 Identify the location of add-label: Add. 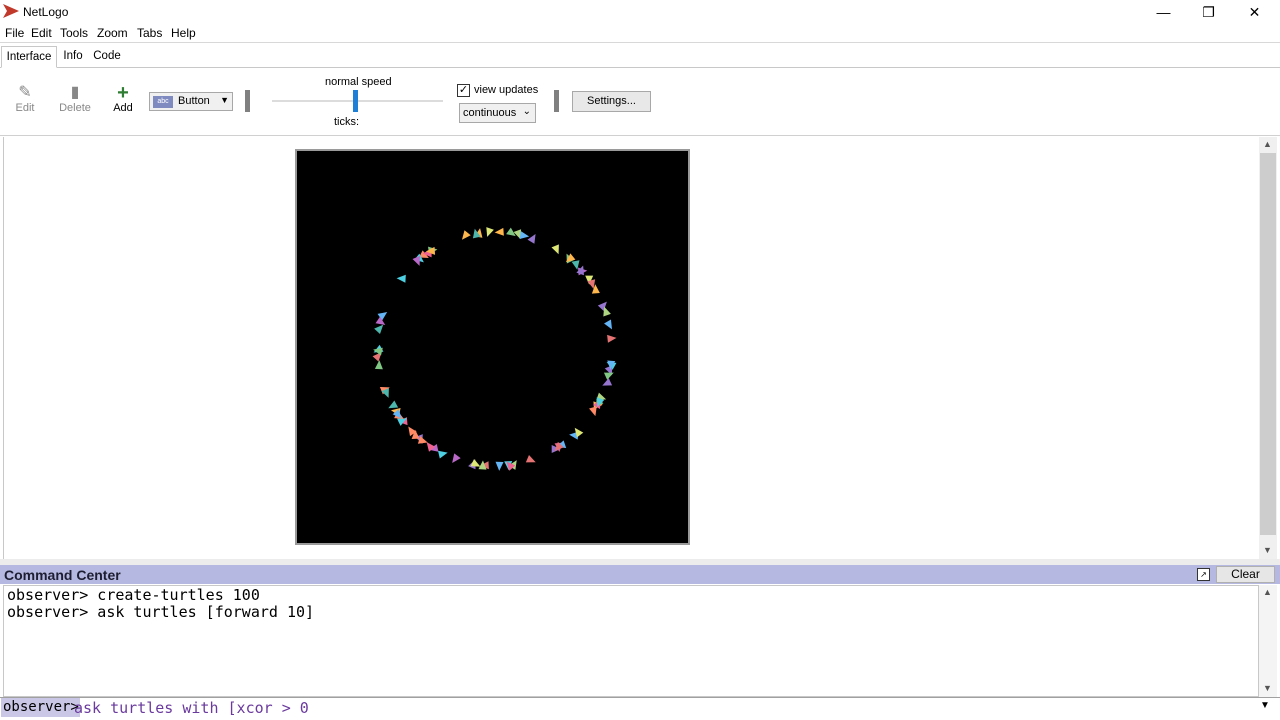
(123, 108).